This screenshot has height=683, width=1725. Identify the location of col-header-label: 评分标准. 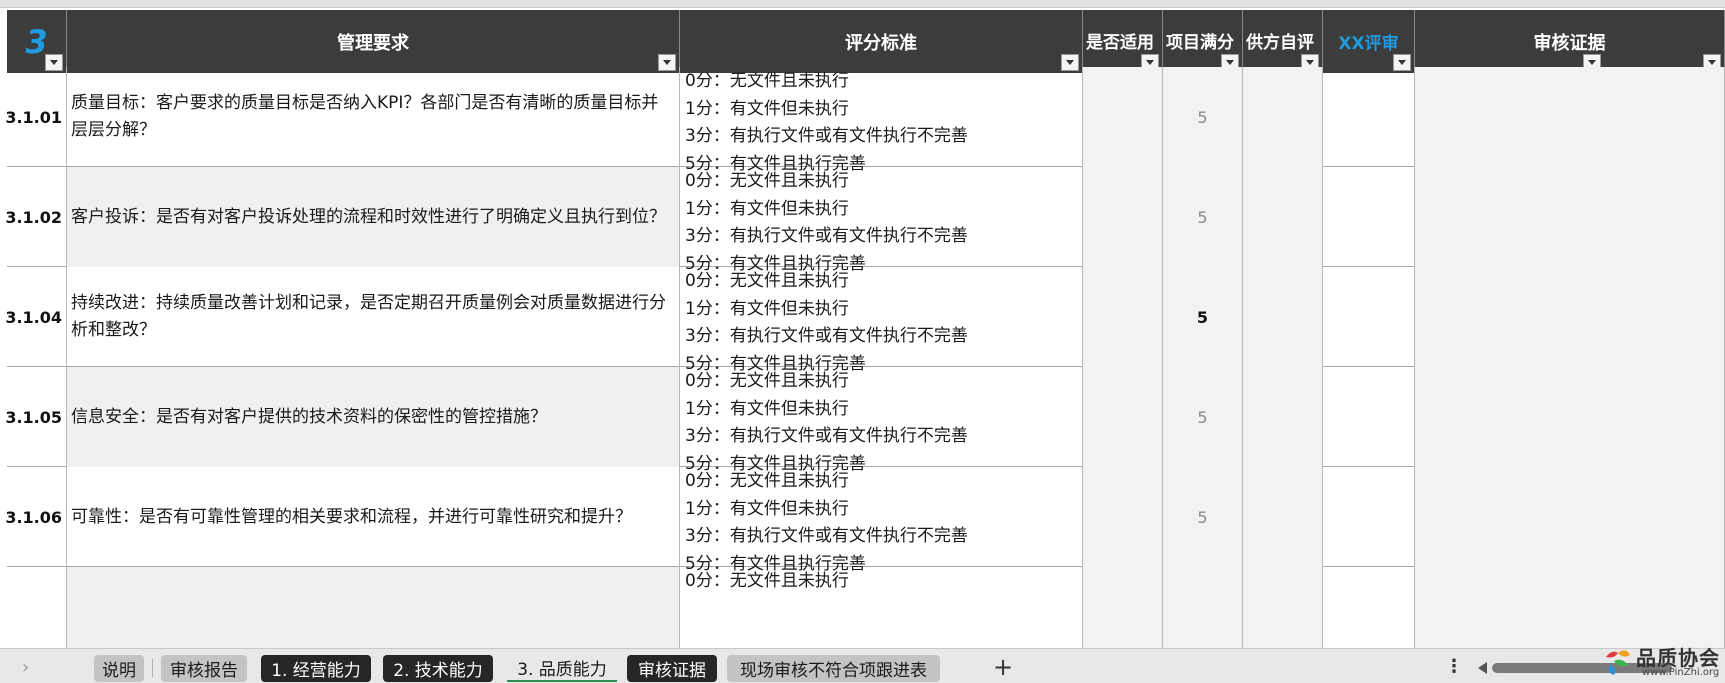
(881, 43).